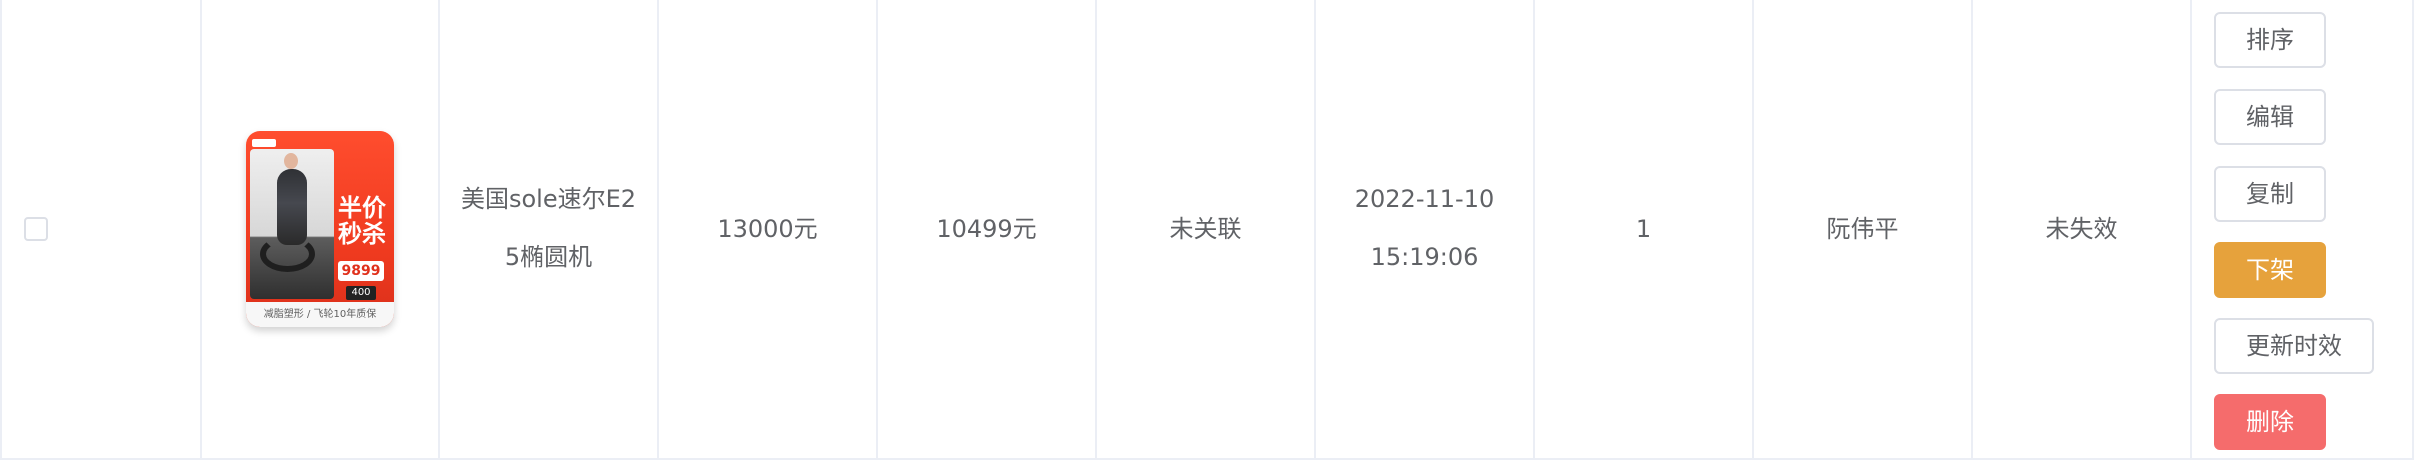 The height and width of the screenshot is (460, 2414). I want to click on row-selection-cell, so click(101, 229).